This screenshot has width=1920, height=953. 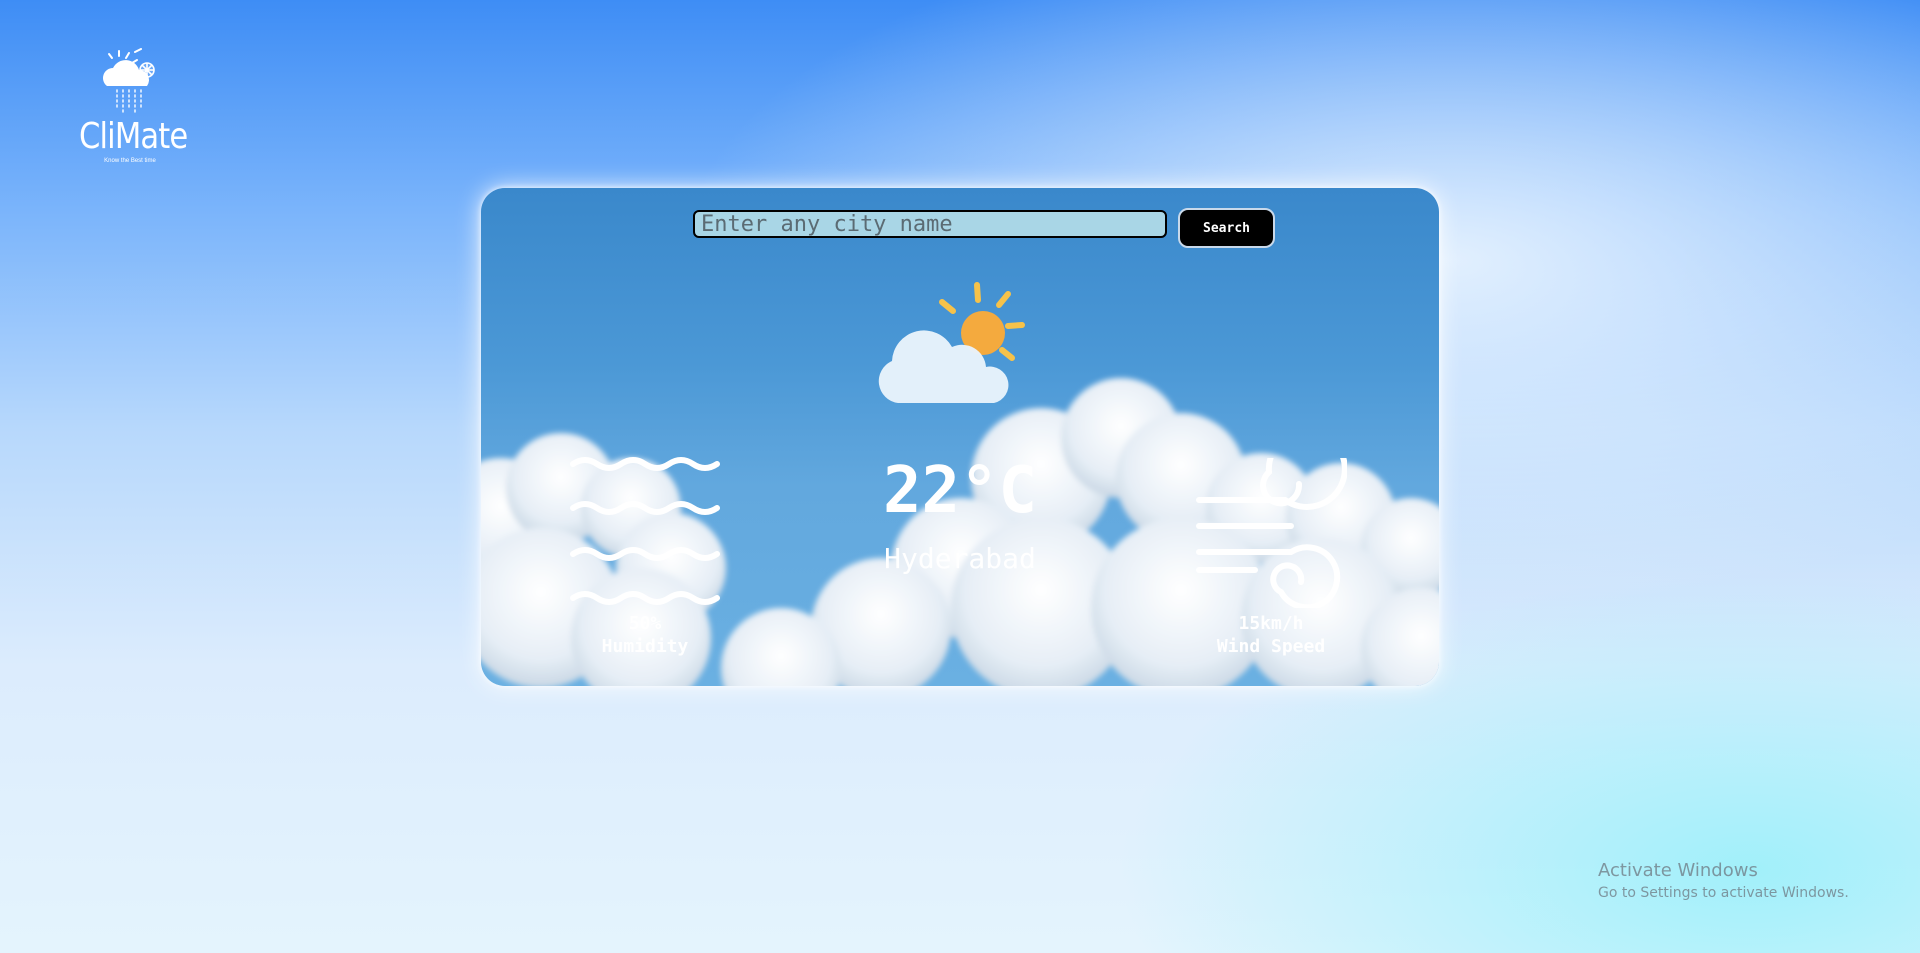 What do you see at coordinates (1271, 646) in the screenshot?
I see `wind-speed-label: Wind Speed` at bounding box center [1271, 646].